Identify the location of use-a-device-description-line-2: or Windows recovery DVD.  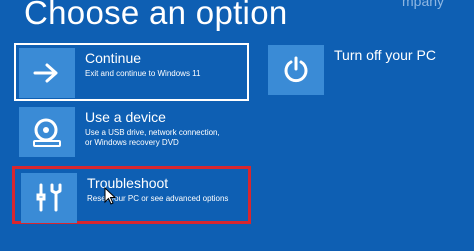
(132, 142).